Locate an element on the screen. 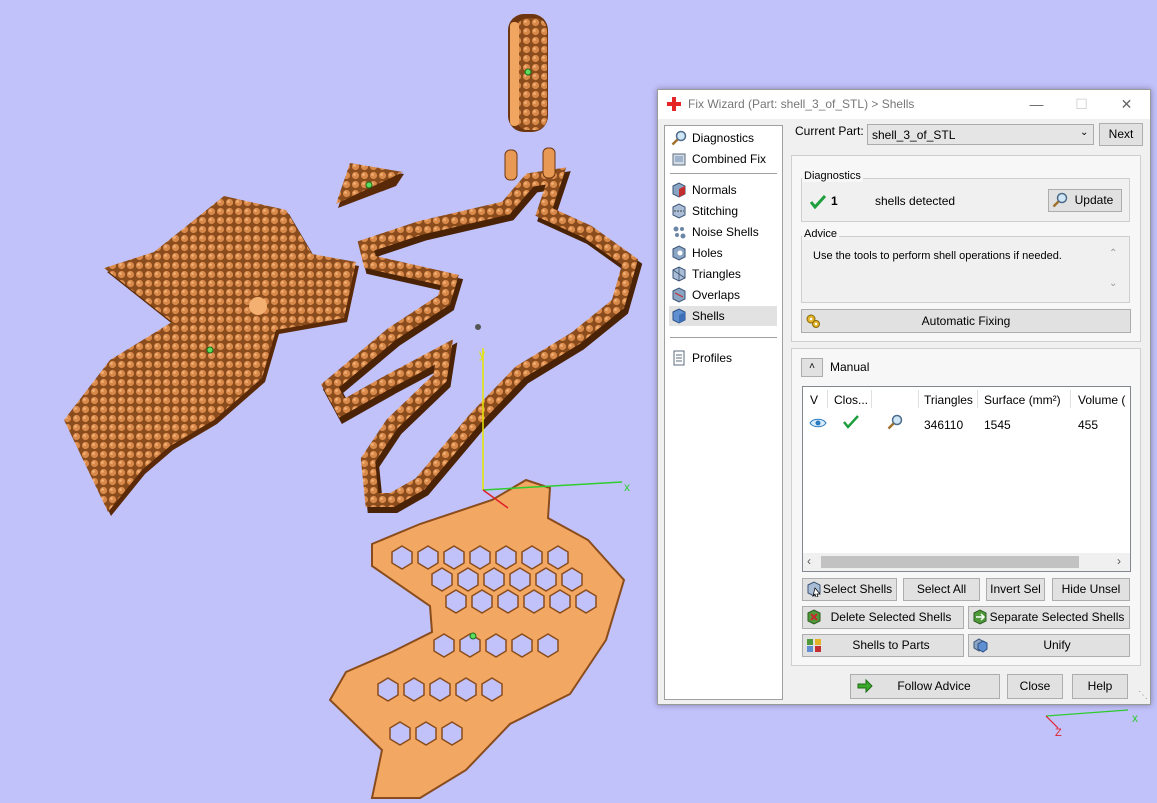 This screenshot has height=803, width=1157. current-part-label: Current Part: is located at coordinates (829, 131).